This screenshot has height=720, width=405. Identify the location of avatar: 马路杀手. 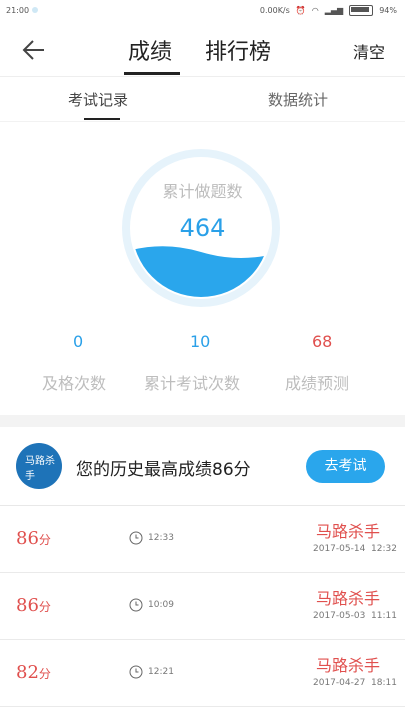
(39, 466).